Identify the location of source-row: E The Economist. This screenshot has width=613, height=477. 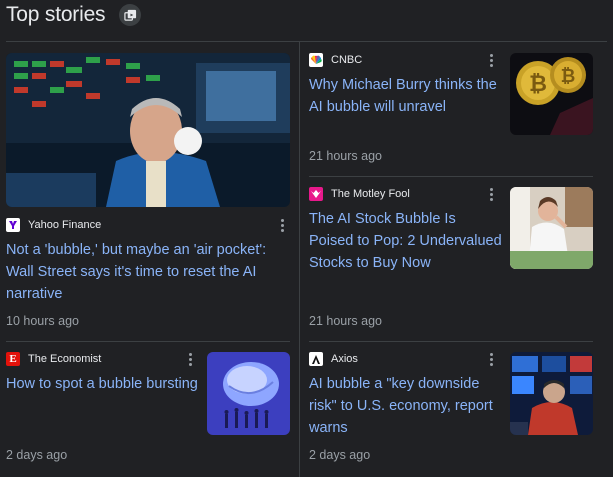
(102, 359).